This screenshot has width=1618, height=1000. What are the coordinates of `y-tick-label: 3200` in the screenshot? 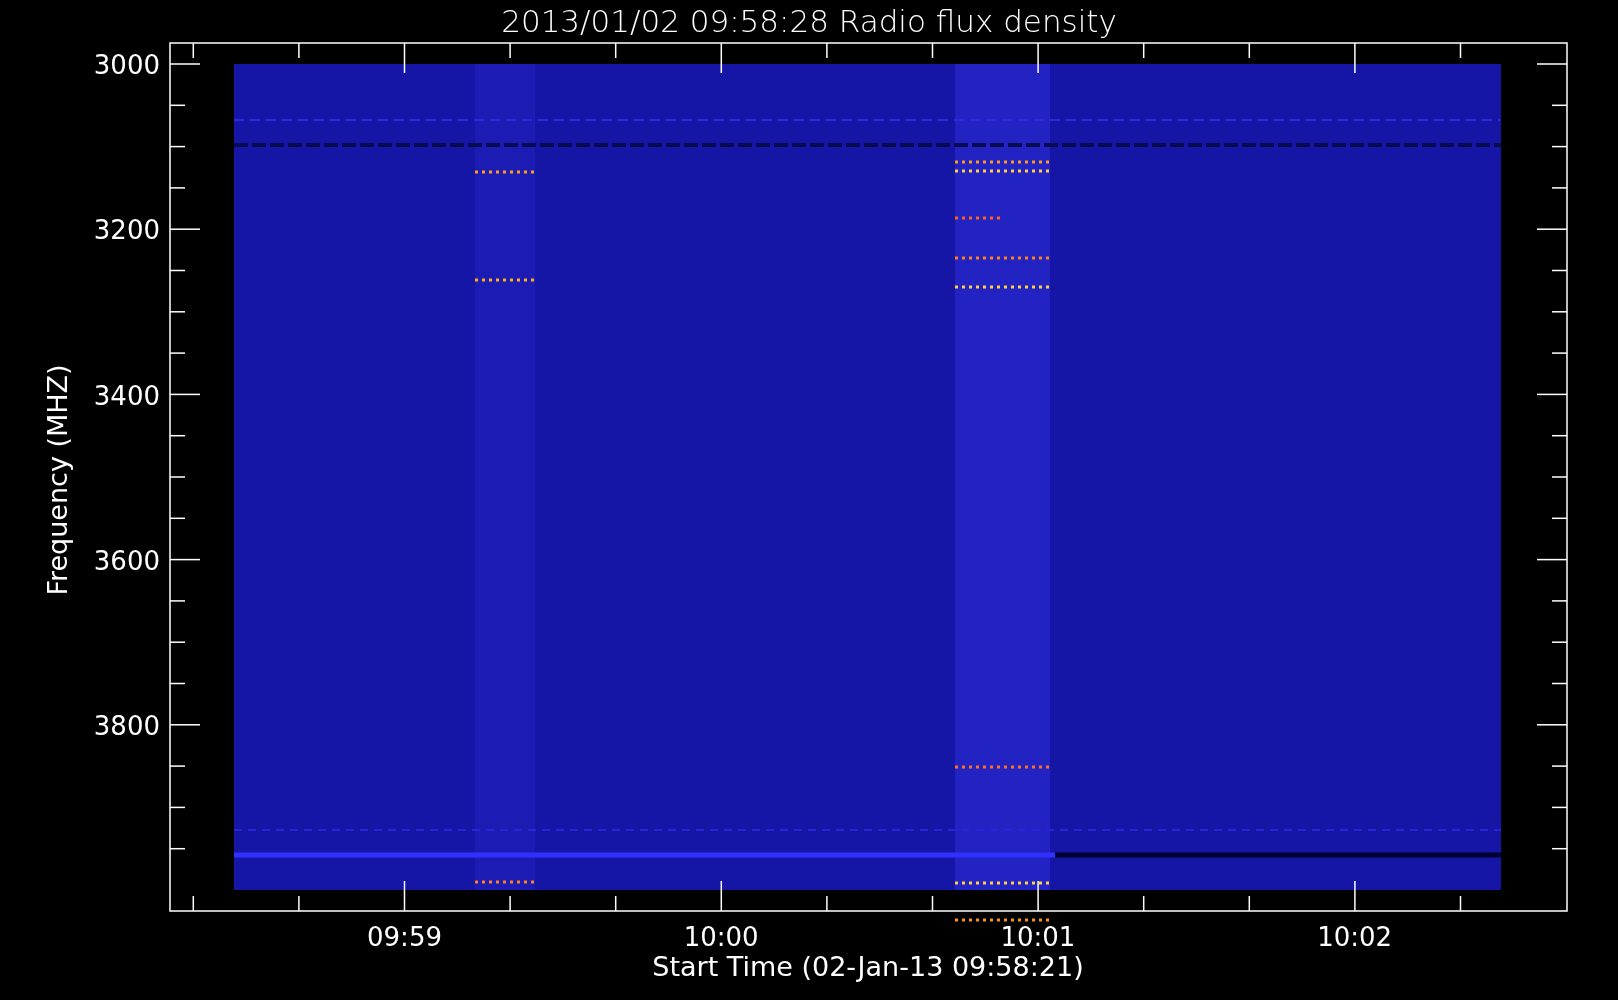 It's located at (126, 230).